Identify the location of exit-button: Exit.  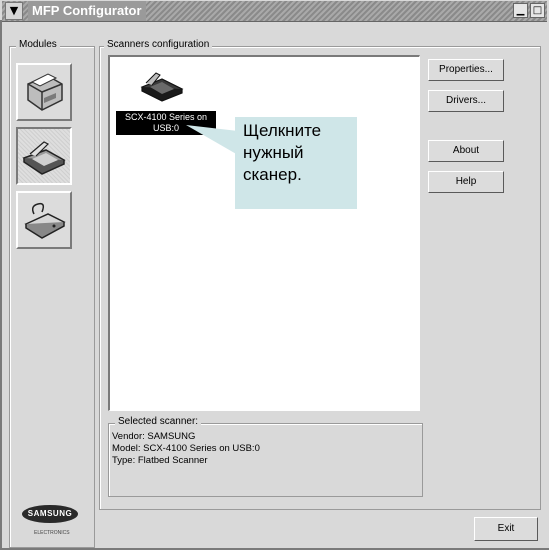
(506, 529).